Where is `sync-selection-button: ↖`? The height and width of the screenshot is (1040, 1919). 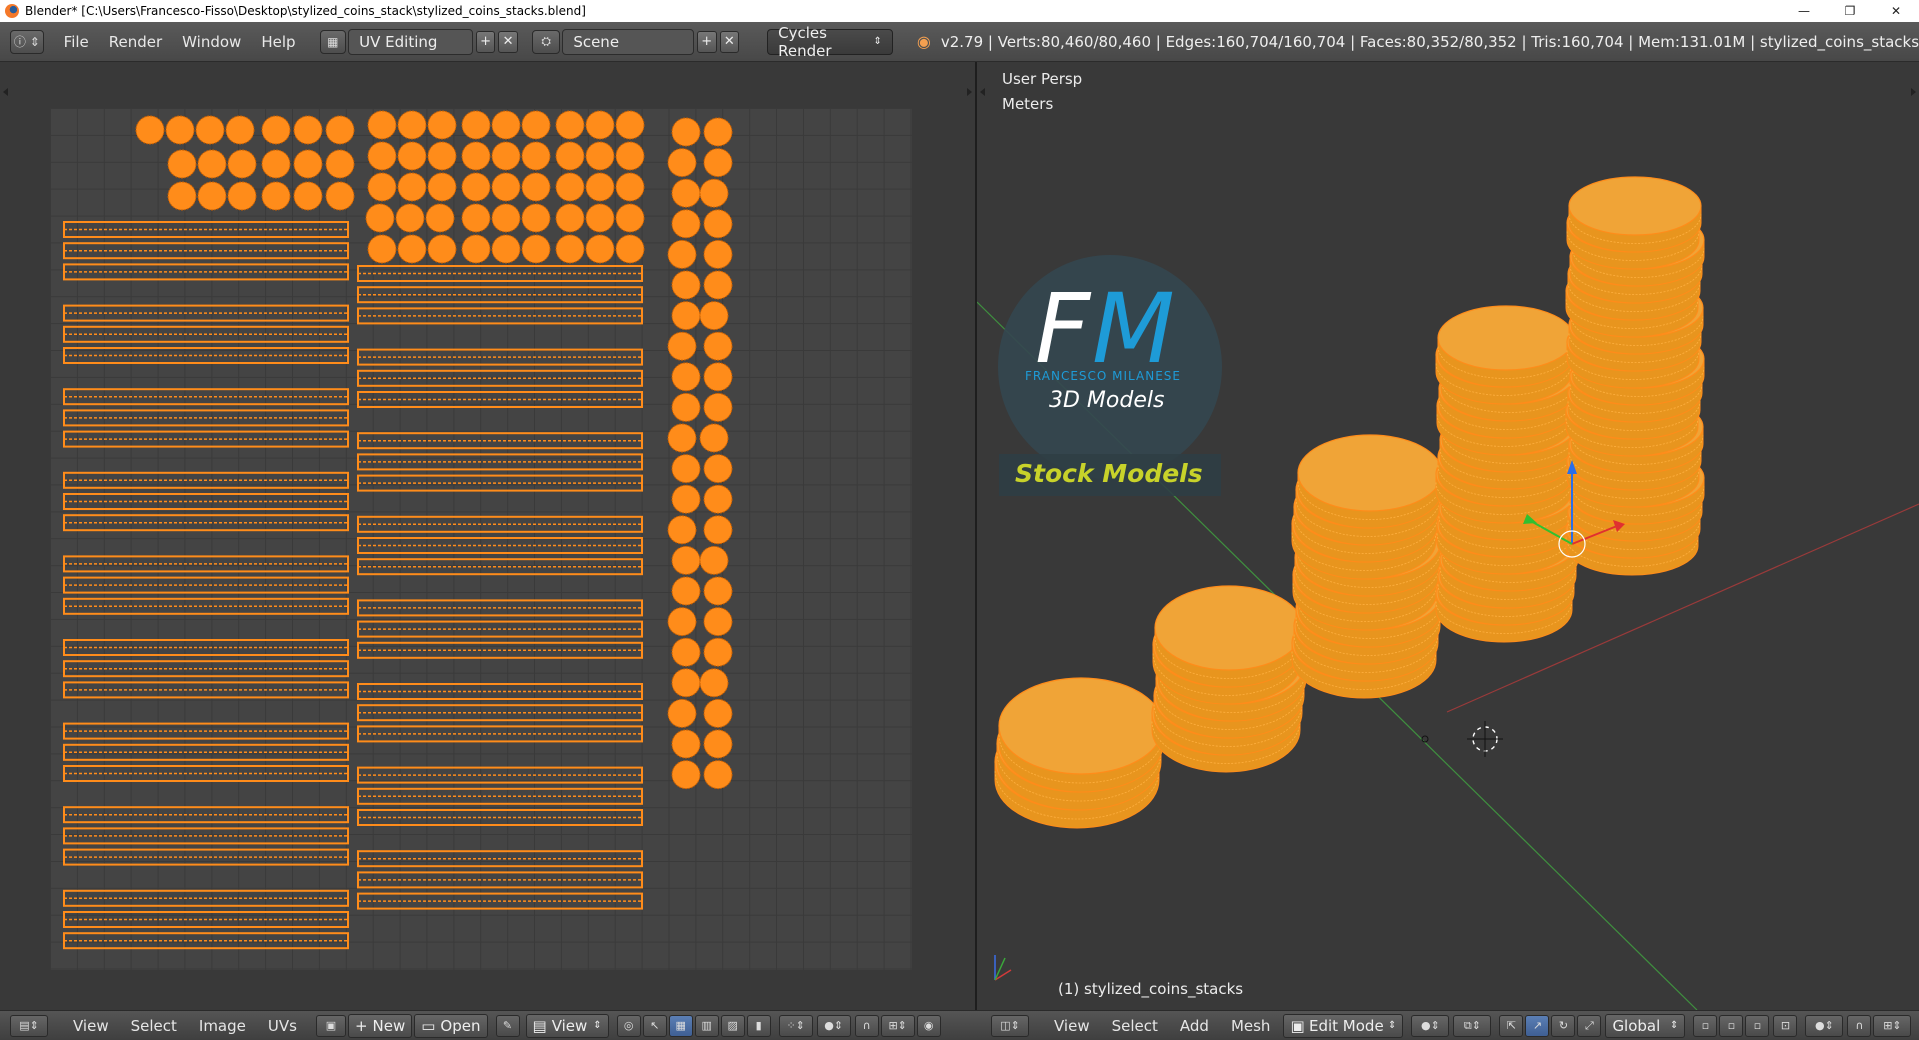
sync-selection-button: ↖ is located at coordinates (654, 1025).